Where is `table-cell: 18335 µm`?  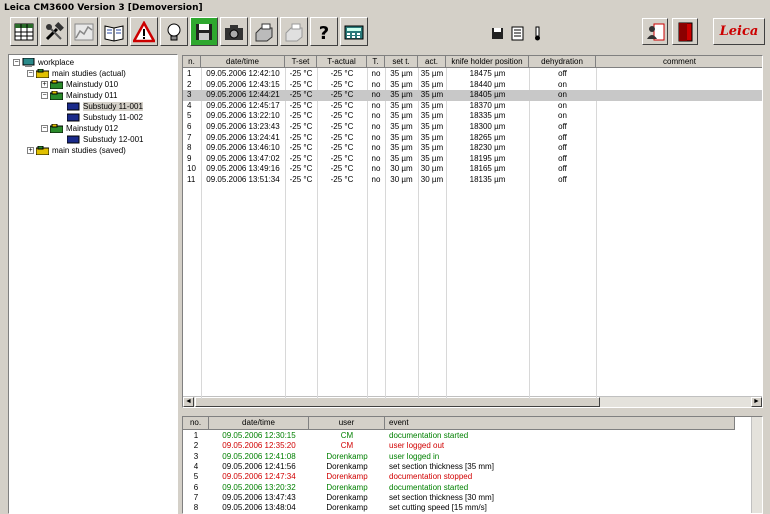 table-cell: 18335 µm is located at coordinates (487, 116).